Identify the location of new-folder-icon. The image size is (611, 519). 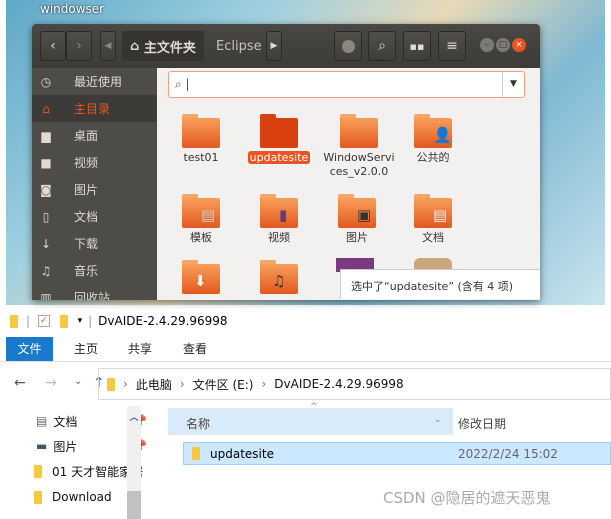
(63, 321).